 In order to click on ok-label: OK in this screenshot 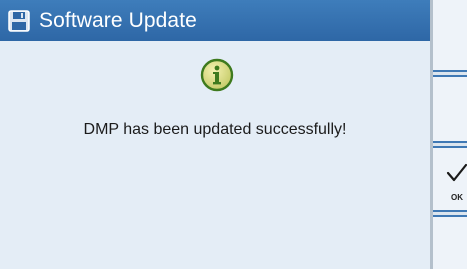, I will do `click(457, 197)`.